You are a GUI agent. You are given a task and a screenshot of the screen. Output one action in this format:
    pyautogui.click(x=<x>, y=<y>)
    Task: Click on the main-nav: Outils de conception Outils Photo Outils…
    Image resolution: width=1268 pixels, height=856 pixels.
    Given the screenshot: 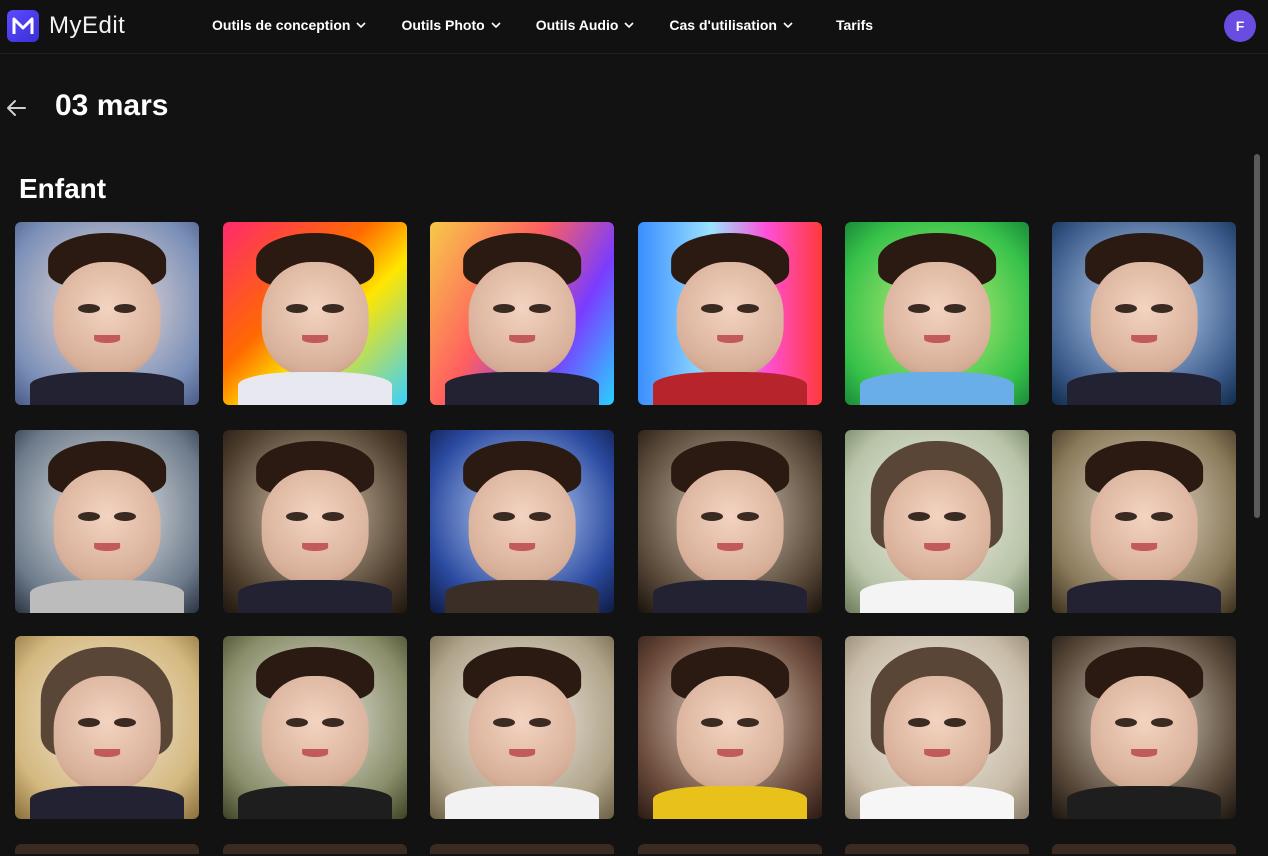 What is the action you would take?
    pyautogui.click(x=560, y=25)
    